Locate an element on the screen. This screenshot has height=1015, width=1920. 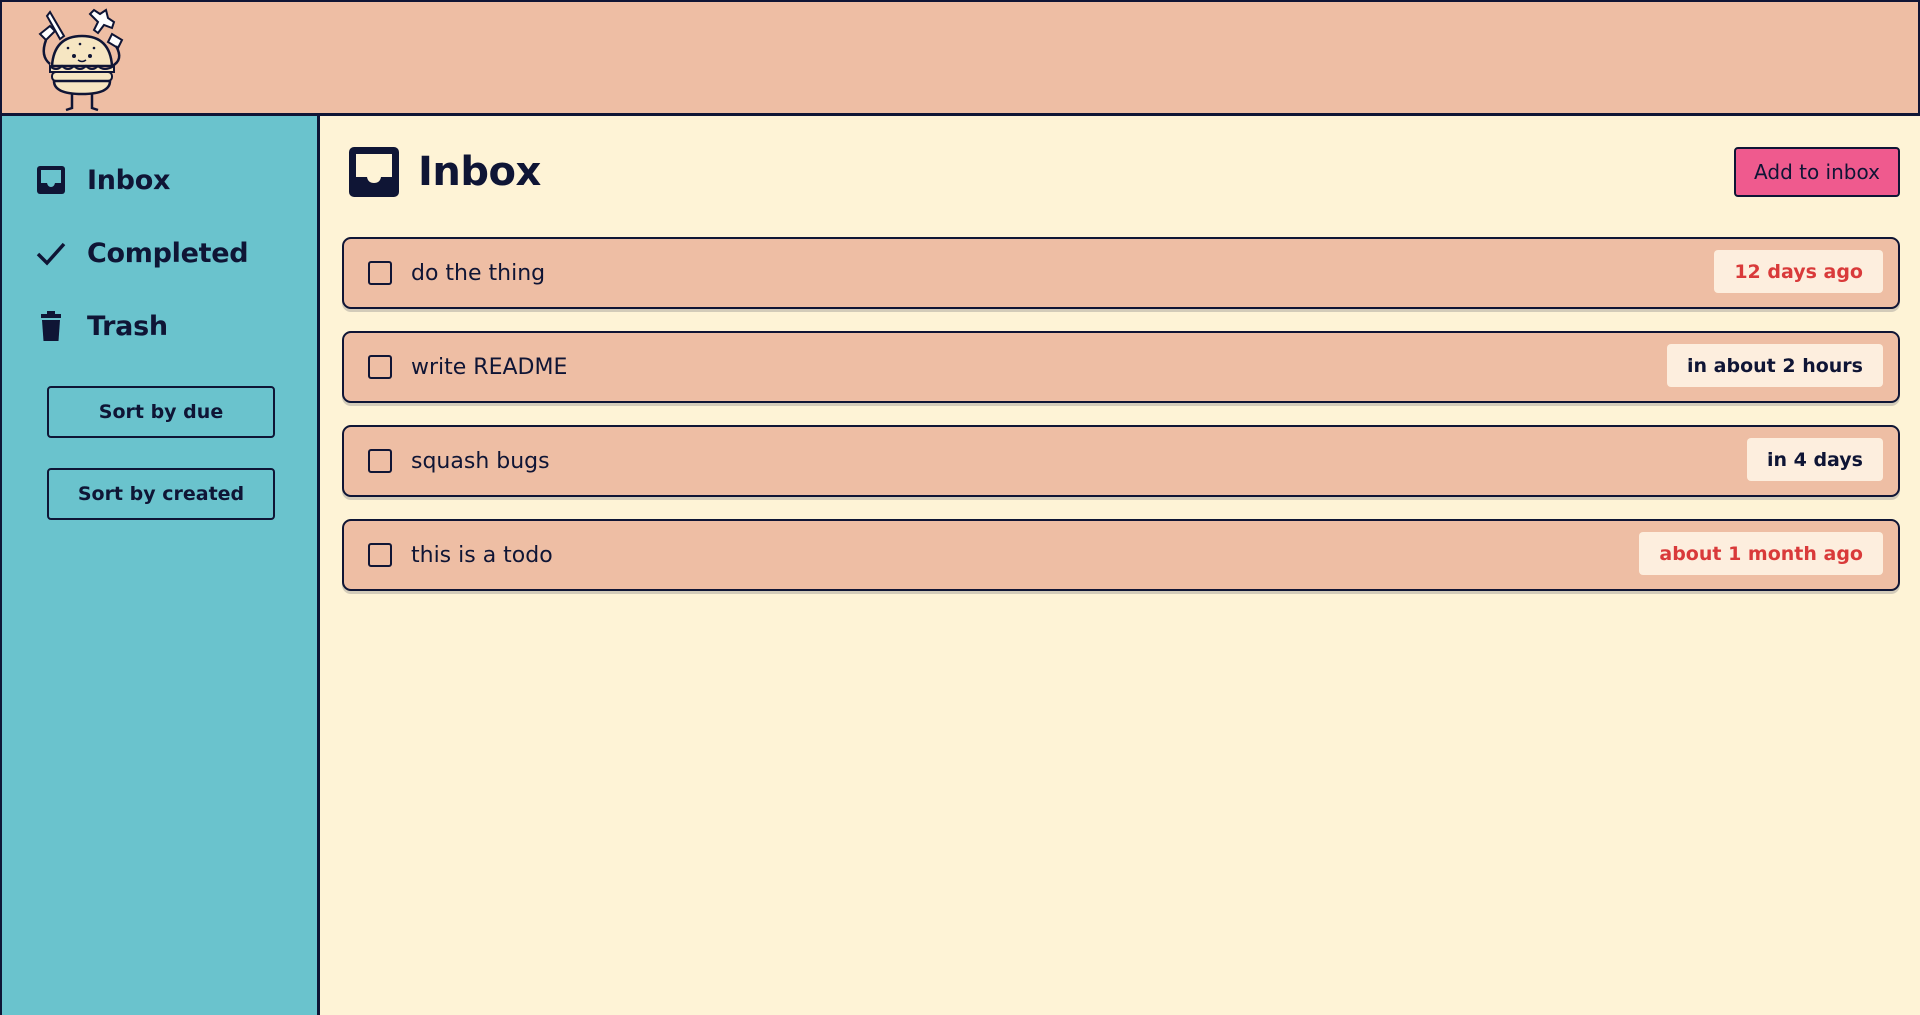
due-badge: 12 days ago is located at coordinates (1798, 271).